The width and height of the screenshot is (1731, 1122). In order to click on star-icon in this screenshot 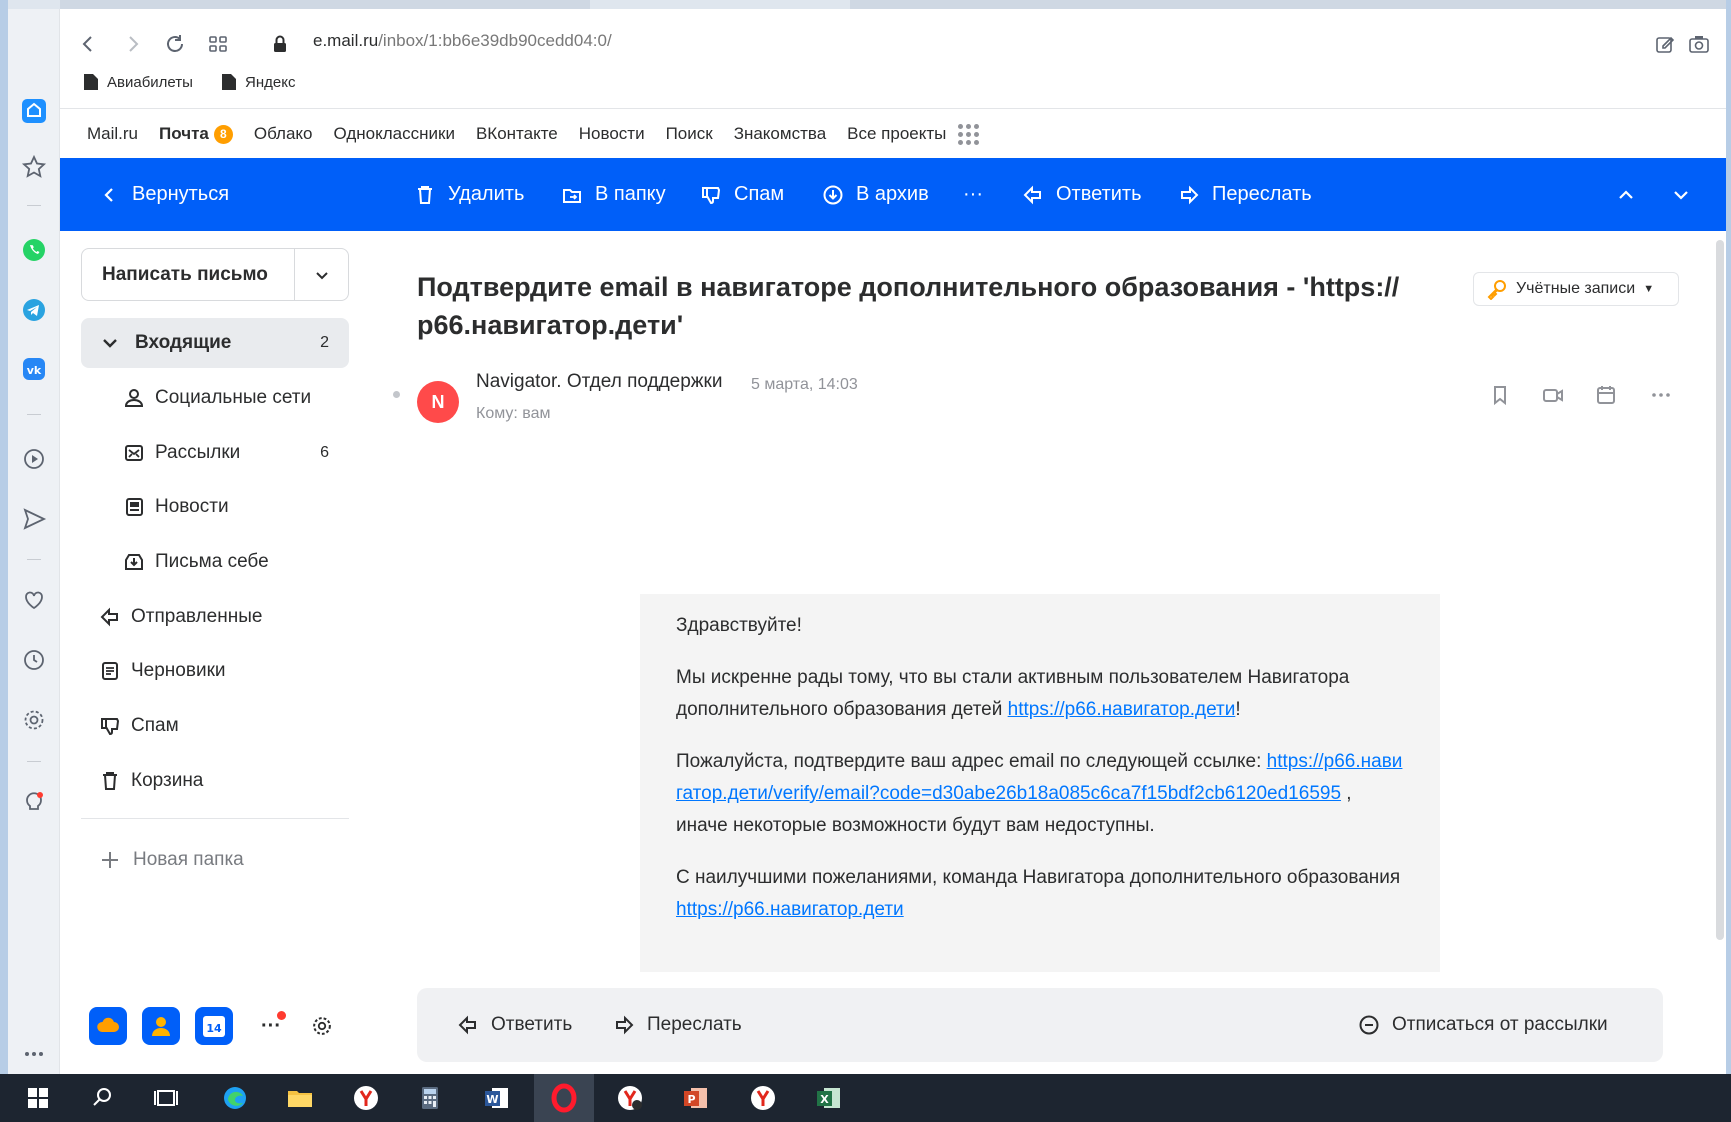, I will do `click(34, 167)`.